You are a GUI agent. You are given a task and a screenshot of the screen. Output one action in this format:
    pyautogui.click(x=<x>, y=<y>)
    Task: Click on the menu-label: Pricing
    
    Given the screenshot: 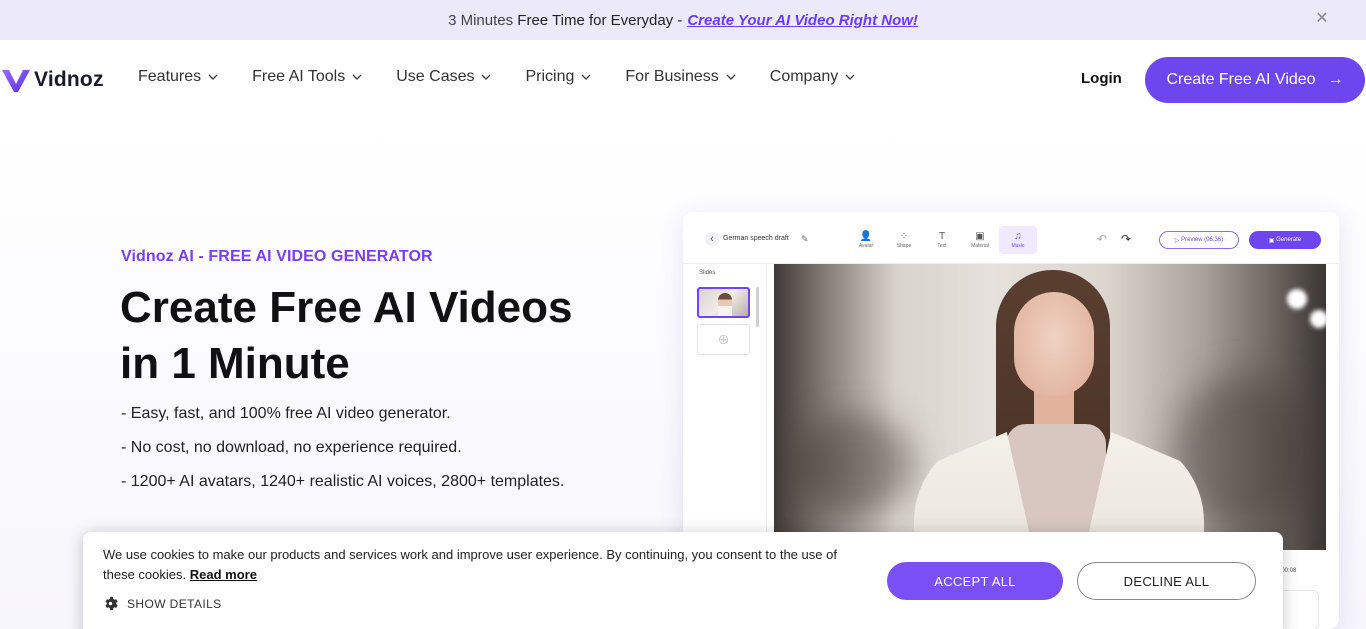 What is the action you would take?
    pyautogui.click(x=550, y=76)
    